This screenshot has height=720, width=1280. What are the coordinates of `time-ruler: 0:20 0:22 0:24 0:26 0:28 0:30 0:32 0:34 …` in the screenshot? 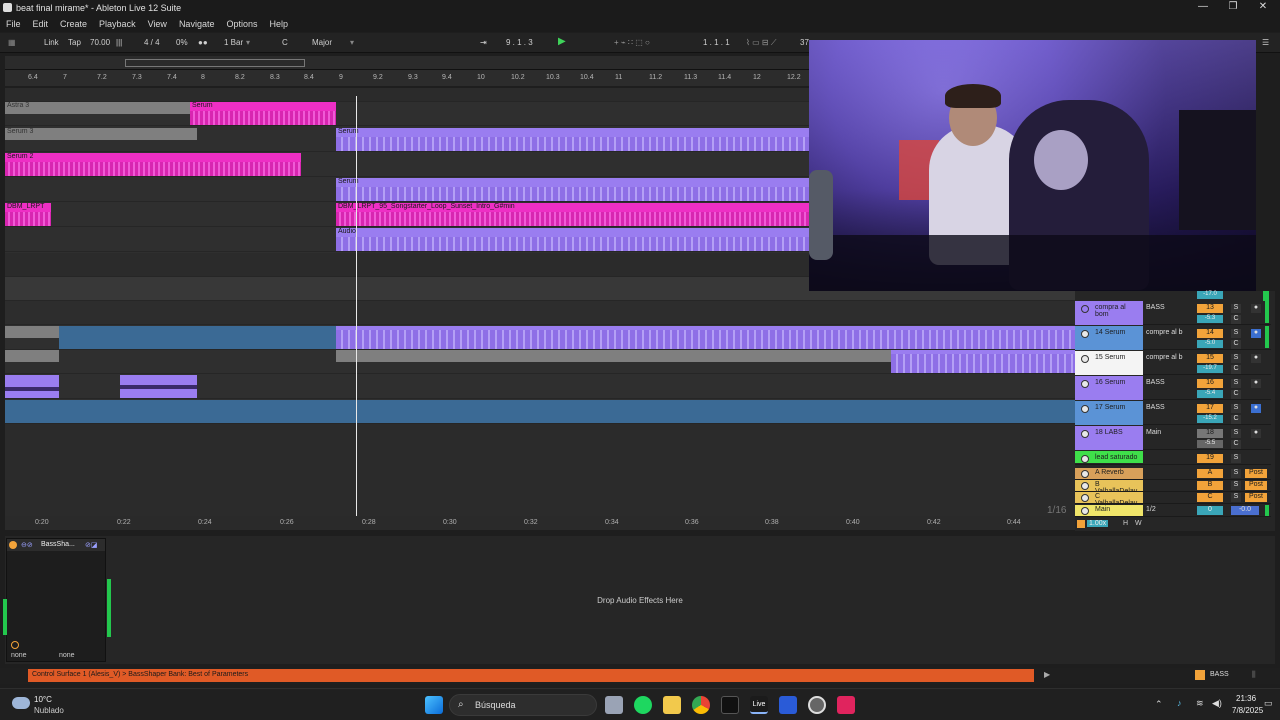 It's located at (540, 523).